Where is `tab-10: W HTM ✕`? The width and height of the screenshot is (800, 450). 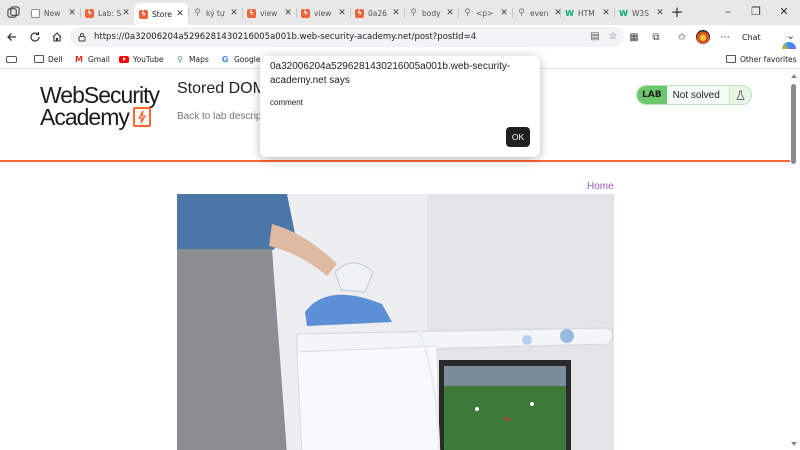 tab-10: W HTM ✕ is located at coordinates (587, 13).